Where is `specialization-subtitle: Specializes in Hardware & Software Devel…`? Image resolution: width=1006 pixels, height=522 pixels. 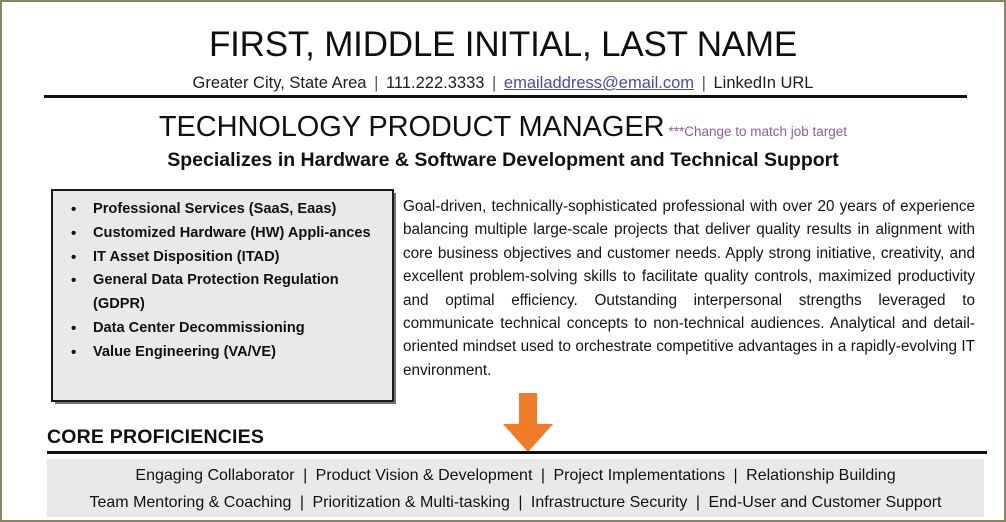 specialization-subtitle: Specializes in Hardware & Software Devel… is located at coordinates (503, 160).